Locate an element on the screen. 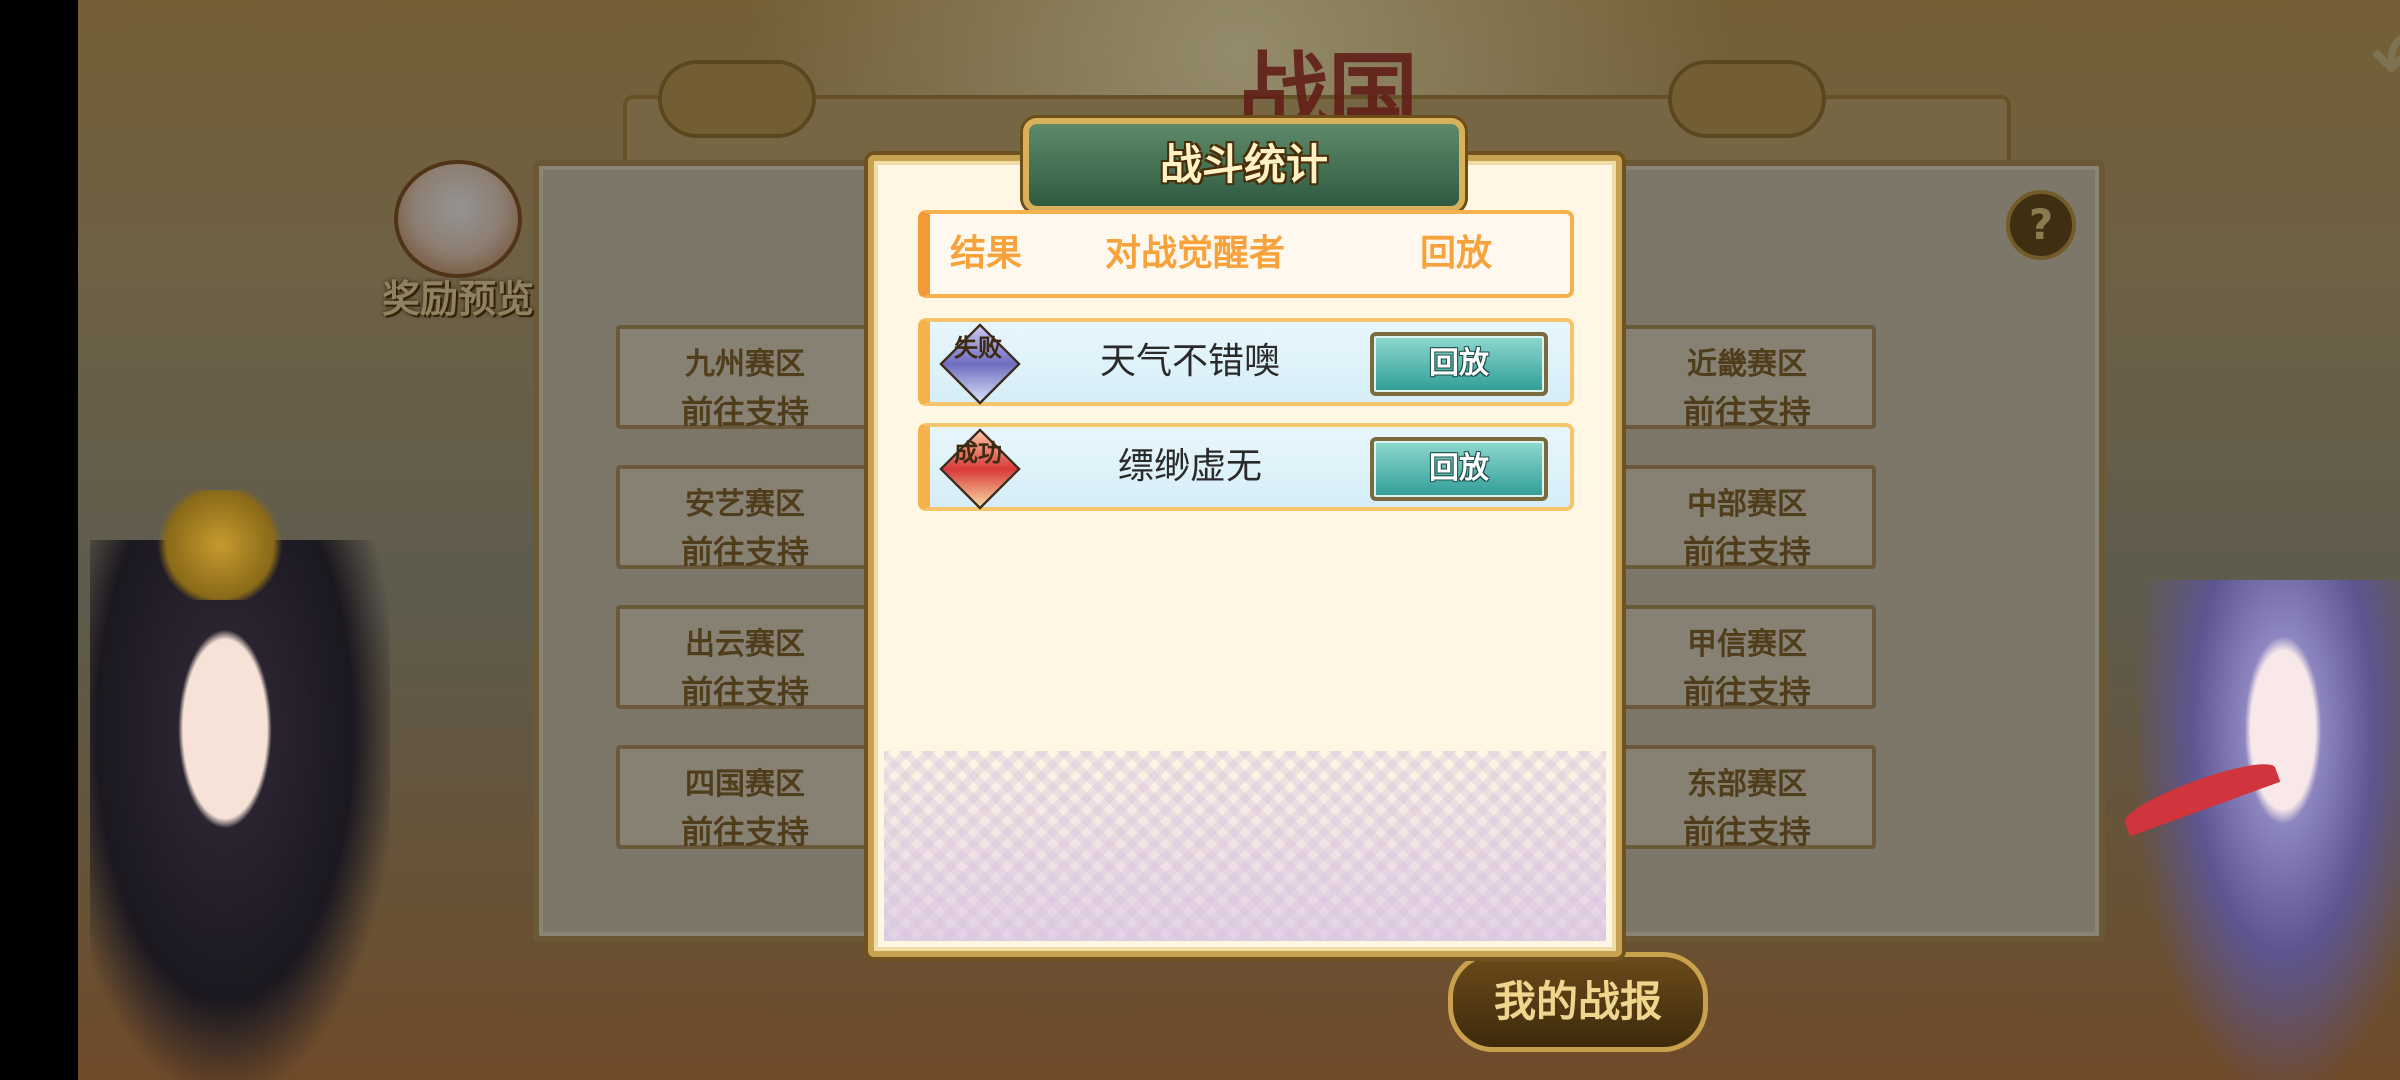  opponent-name: 天气不错噢 is located at coordinates (1189, 361).